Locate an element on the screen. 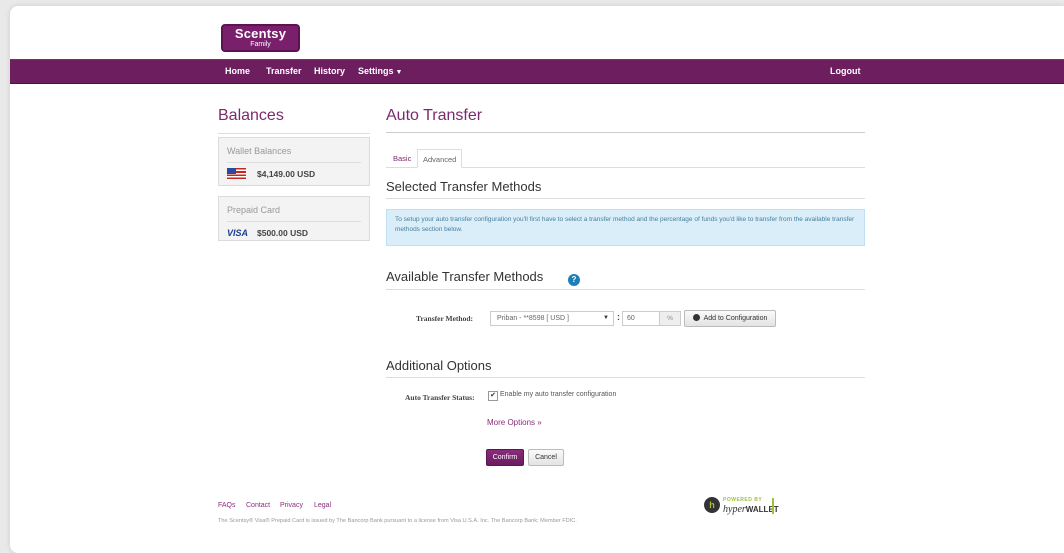  scentsy-logo: Scentsy Family is located at coordinates (260, 38).